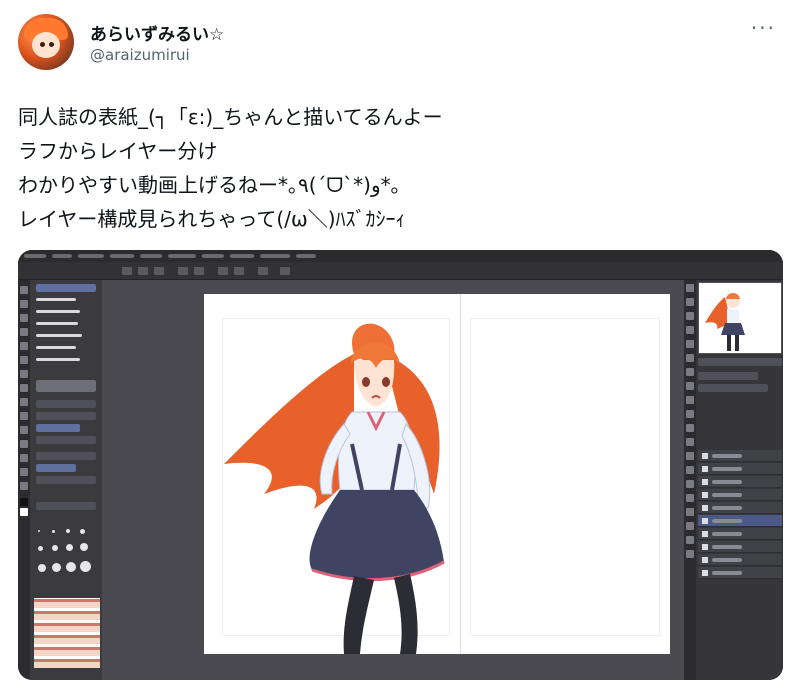  I want to click on author-handle: @araizumirui, so click(140, 55).